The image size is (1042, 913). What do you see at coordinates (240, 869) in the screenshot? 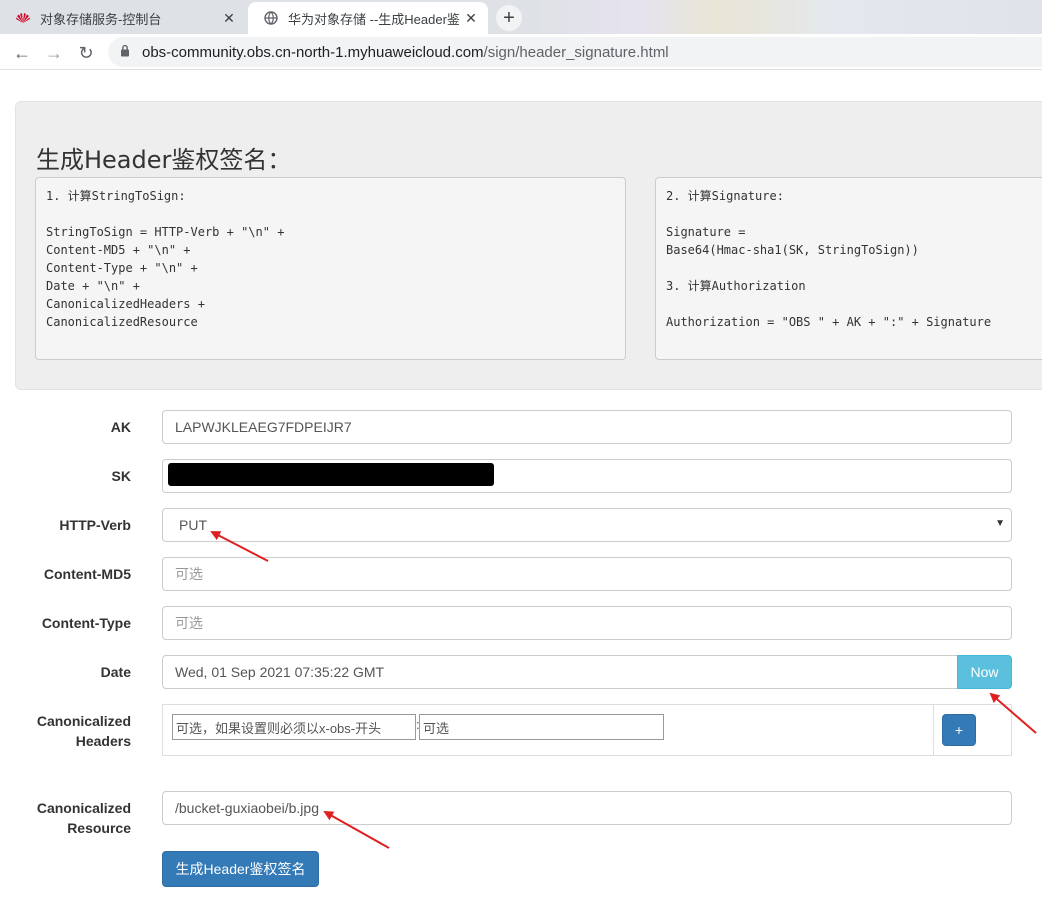
I see `generate-signature-button: 生成Header鉴权签名` at bounding box center [240, 869].